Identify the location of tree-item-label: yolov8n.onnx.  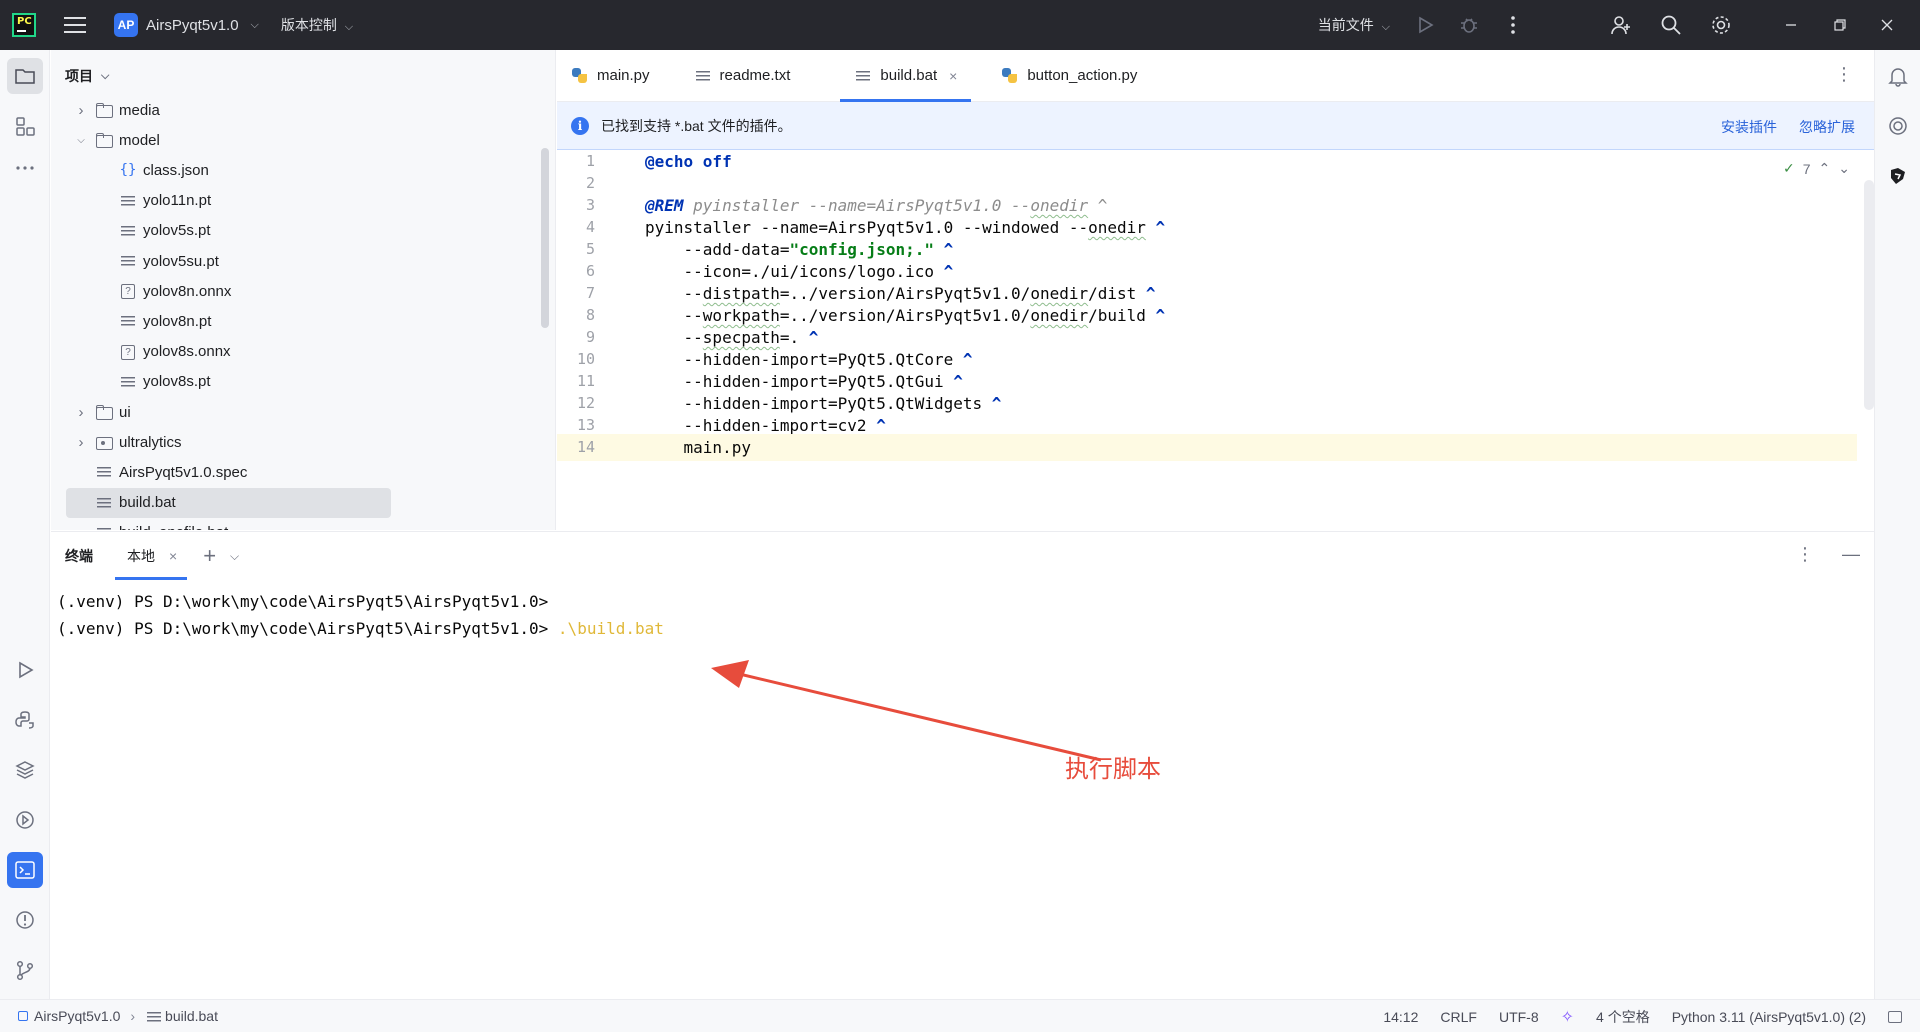
(187, 291).